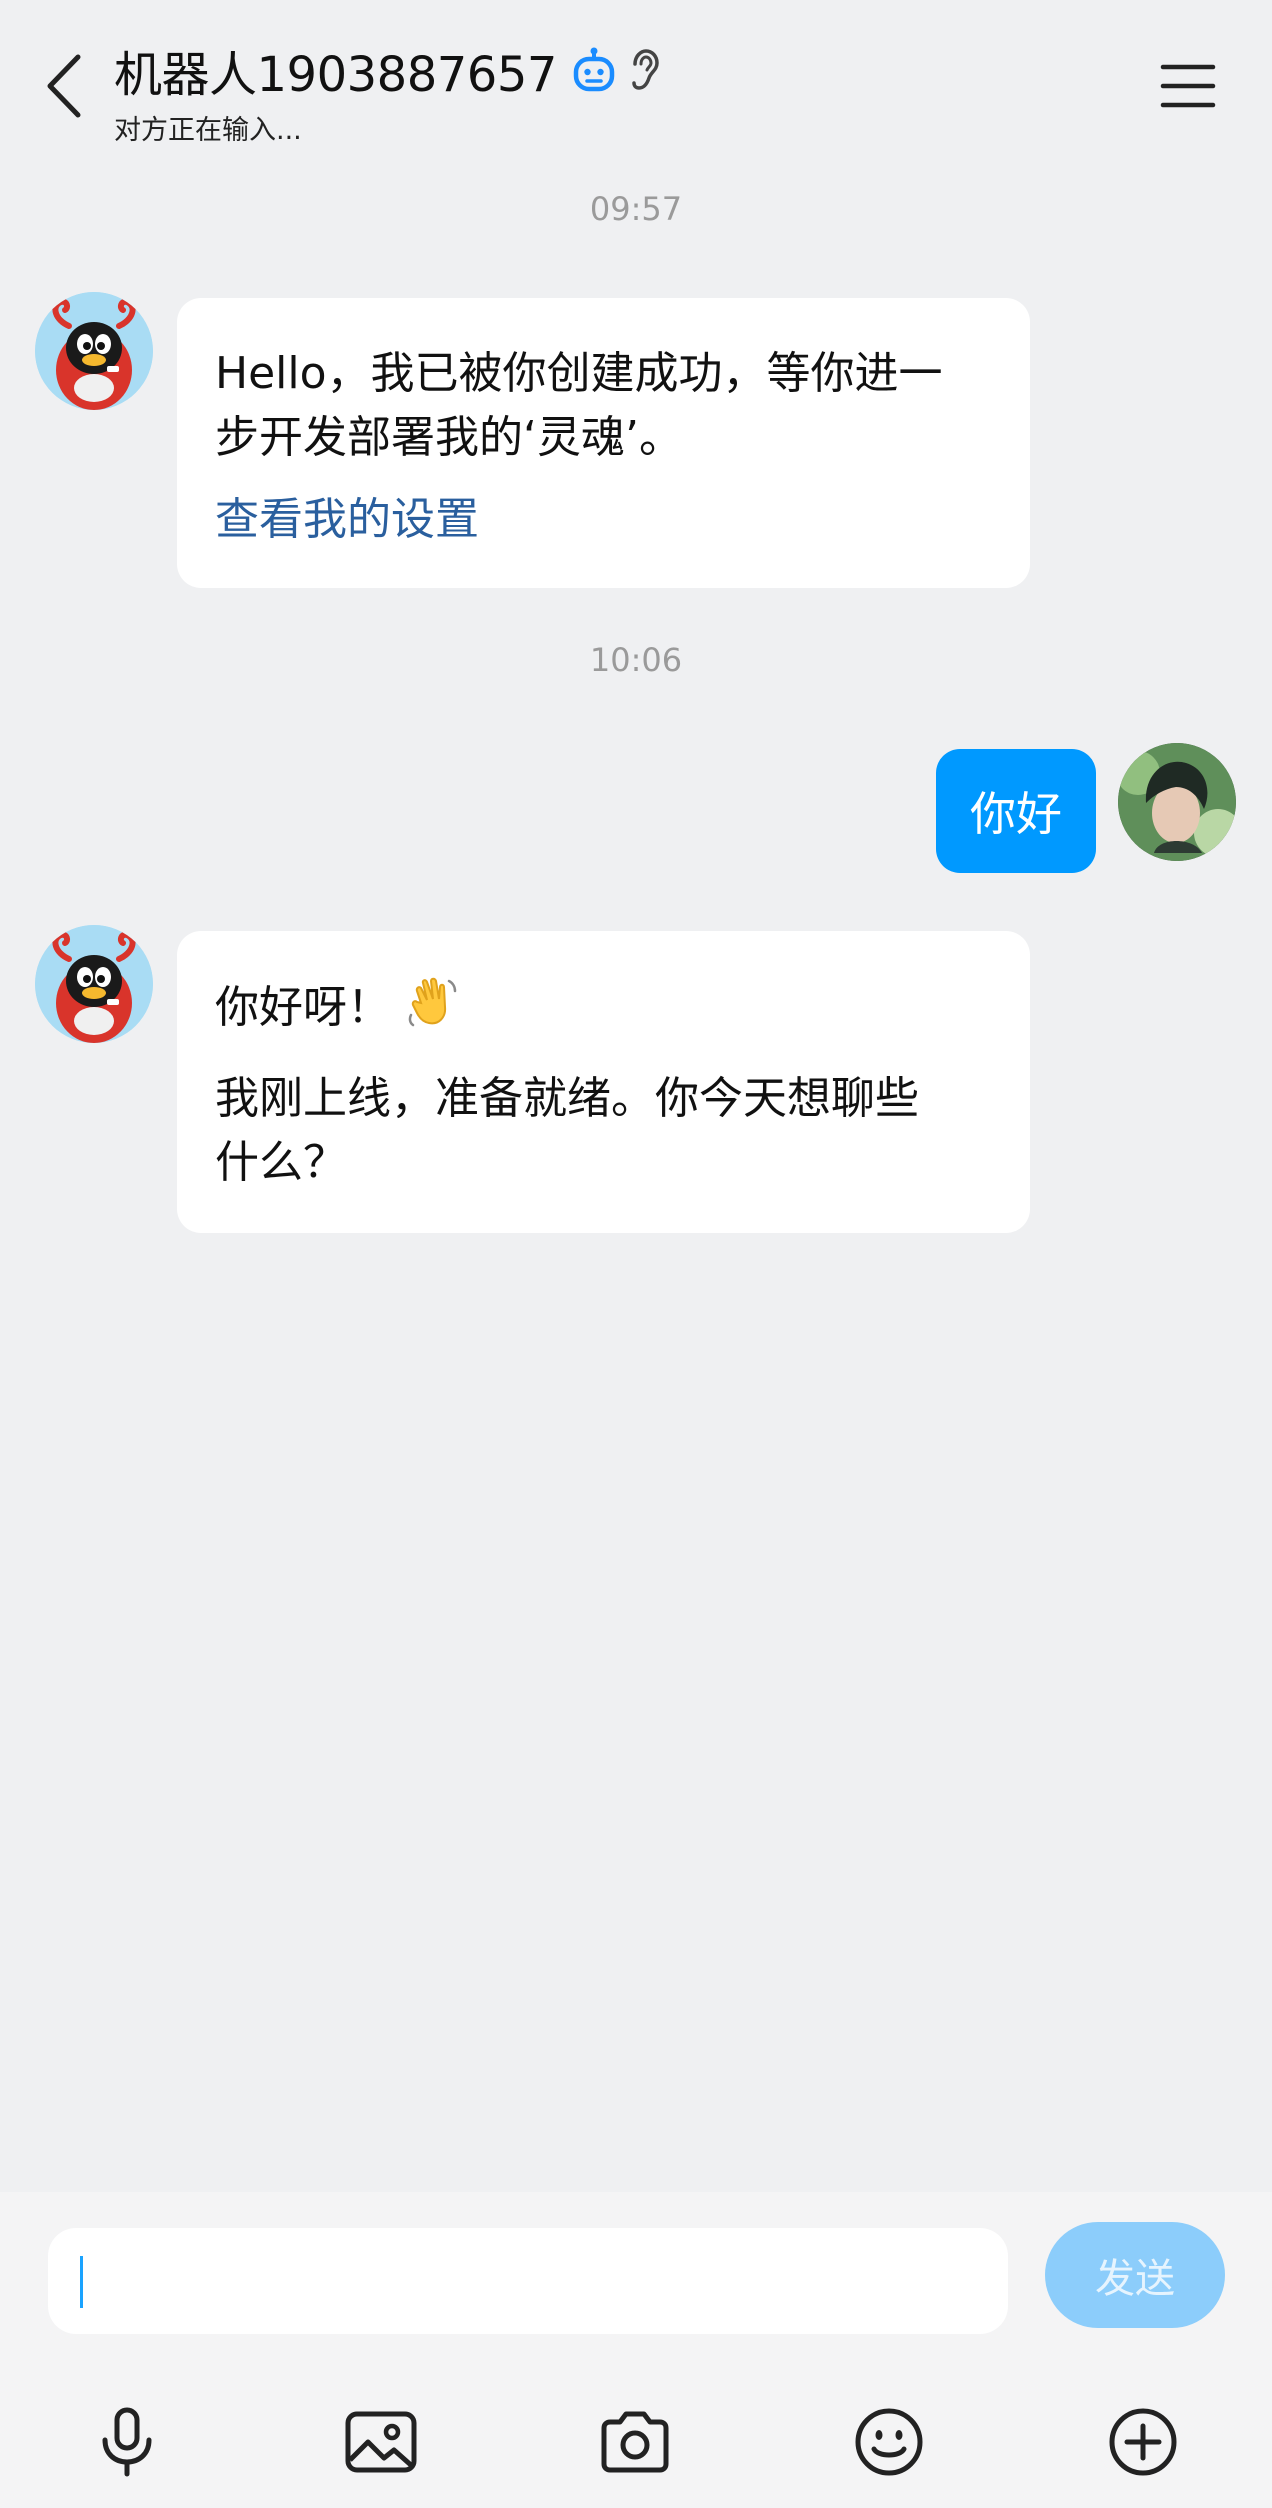 This screenshot has height=2508, width=1272. What do you see at coordinates (281, 1162) in the screenshot?
I see `message-text: 什么？` at bounding box center [281, 1162].